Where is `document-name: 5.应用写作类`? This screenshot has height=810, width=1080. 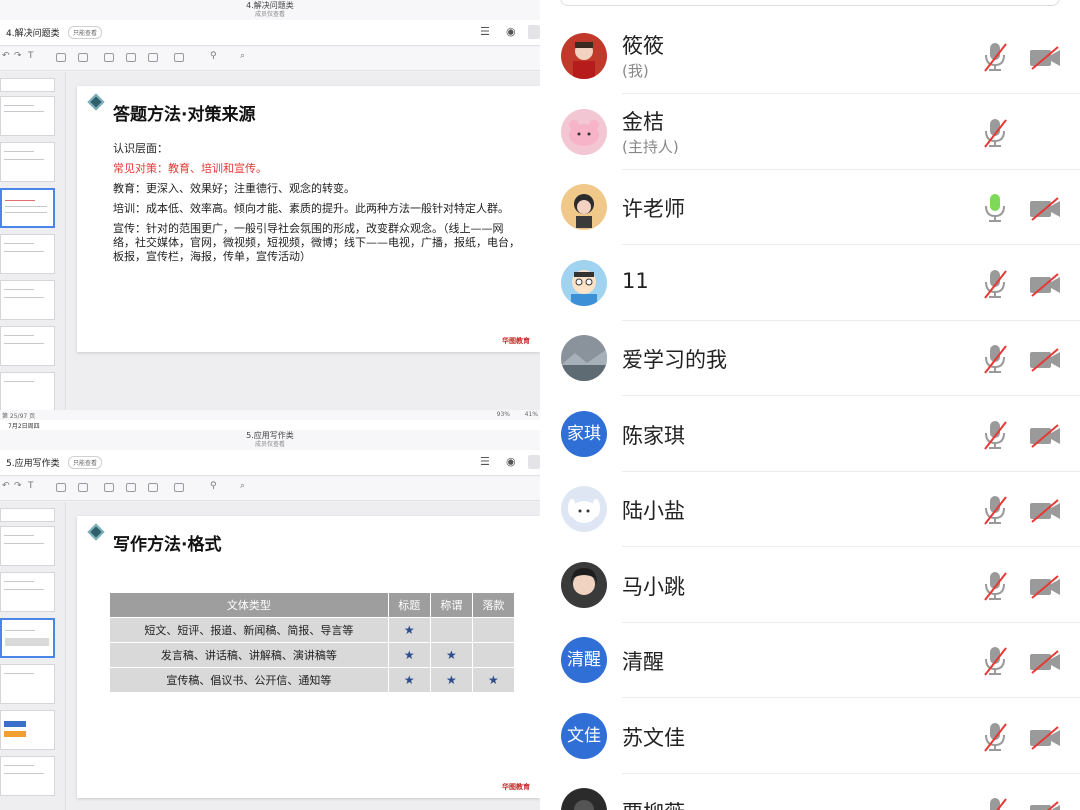 document-name: 5.应用写作类 is located at coordinates (33, 464).